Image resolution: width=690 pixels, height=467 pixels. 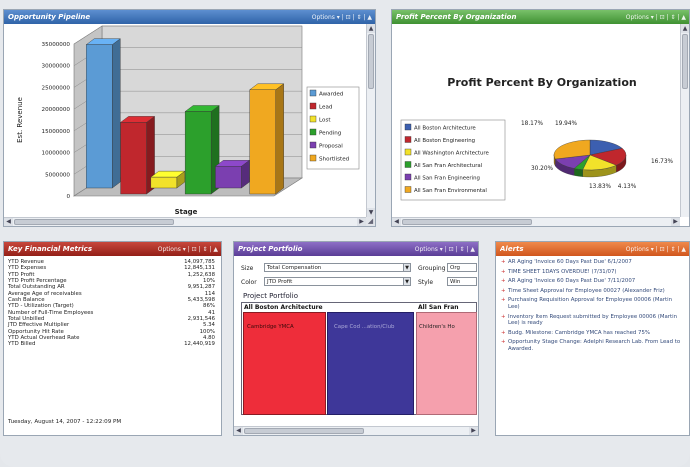 What do you see at coordinates (446, 363) in the screenshot?
I see `treemap-cell-childrens: Children's Ho` at bounding box center [446, 363].